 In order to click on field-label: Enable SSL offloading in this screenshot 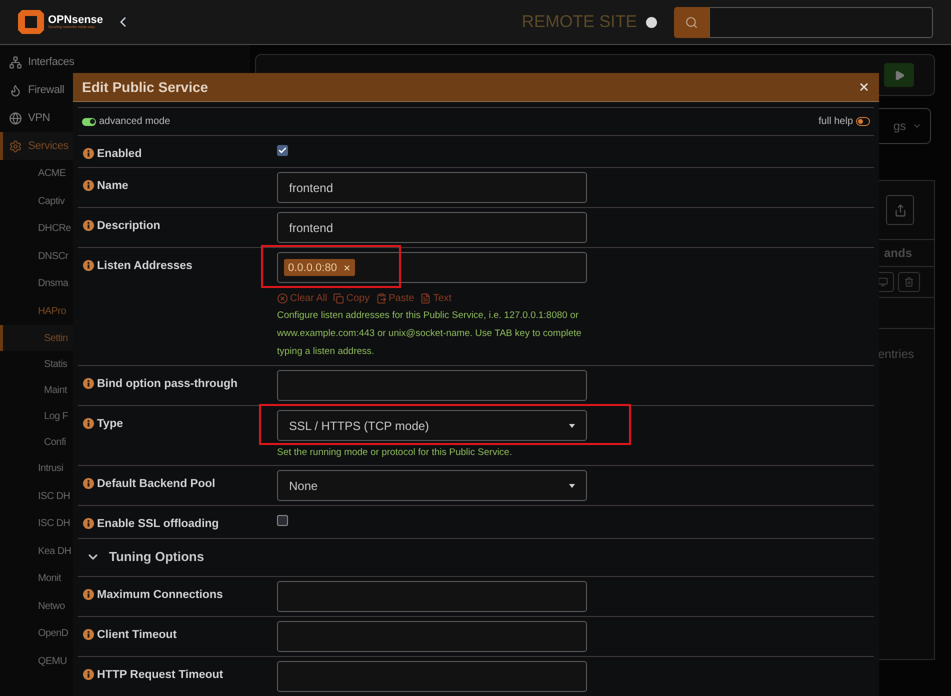, I will do `click(158, 524)`.